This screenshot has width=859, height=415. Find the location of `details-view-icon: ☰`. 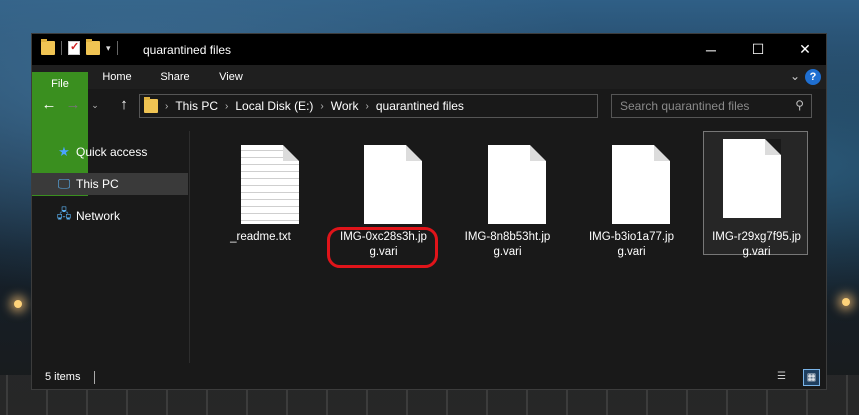

details-view-icon: ☰ is located at coordinates (781, 377).